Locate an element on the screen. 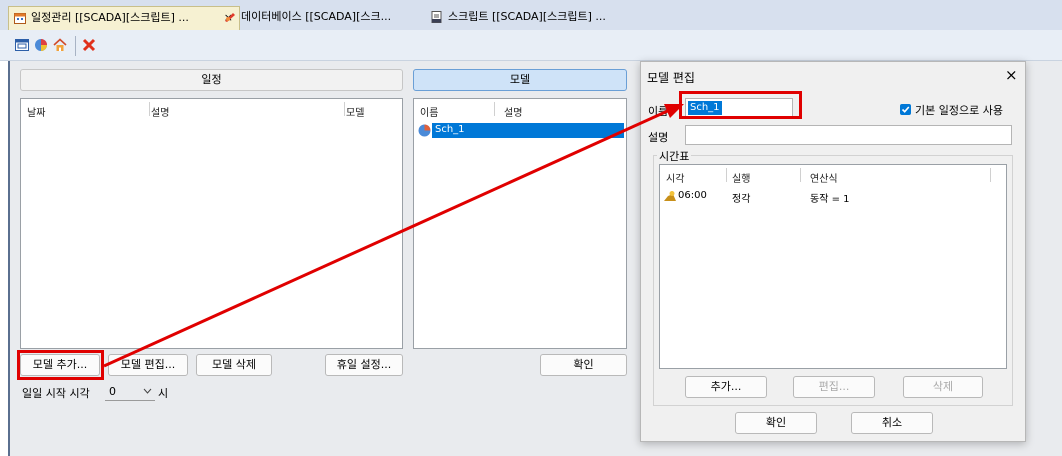 The image size is (1062, 456). default-checkbox-label: 기본 일정으로 사용 is located at coordinates (959, 110).